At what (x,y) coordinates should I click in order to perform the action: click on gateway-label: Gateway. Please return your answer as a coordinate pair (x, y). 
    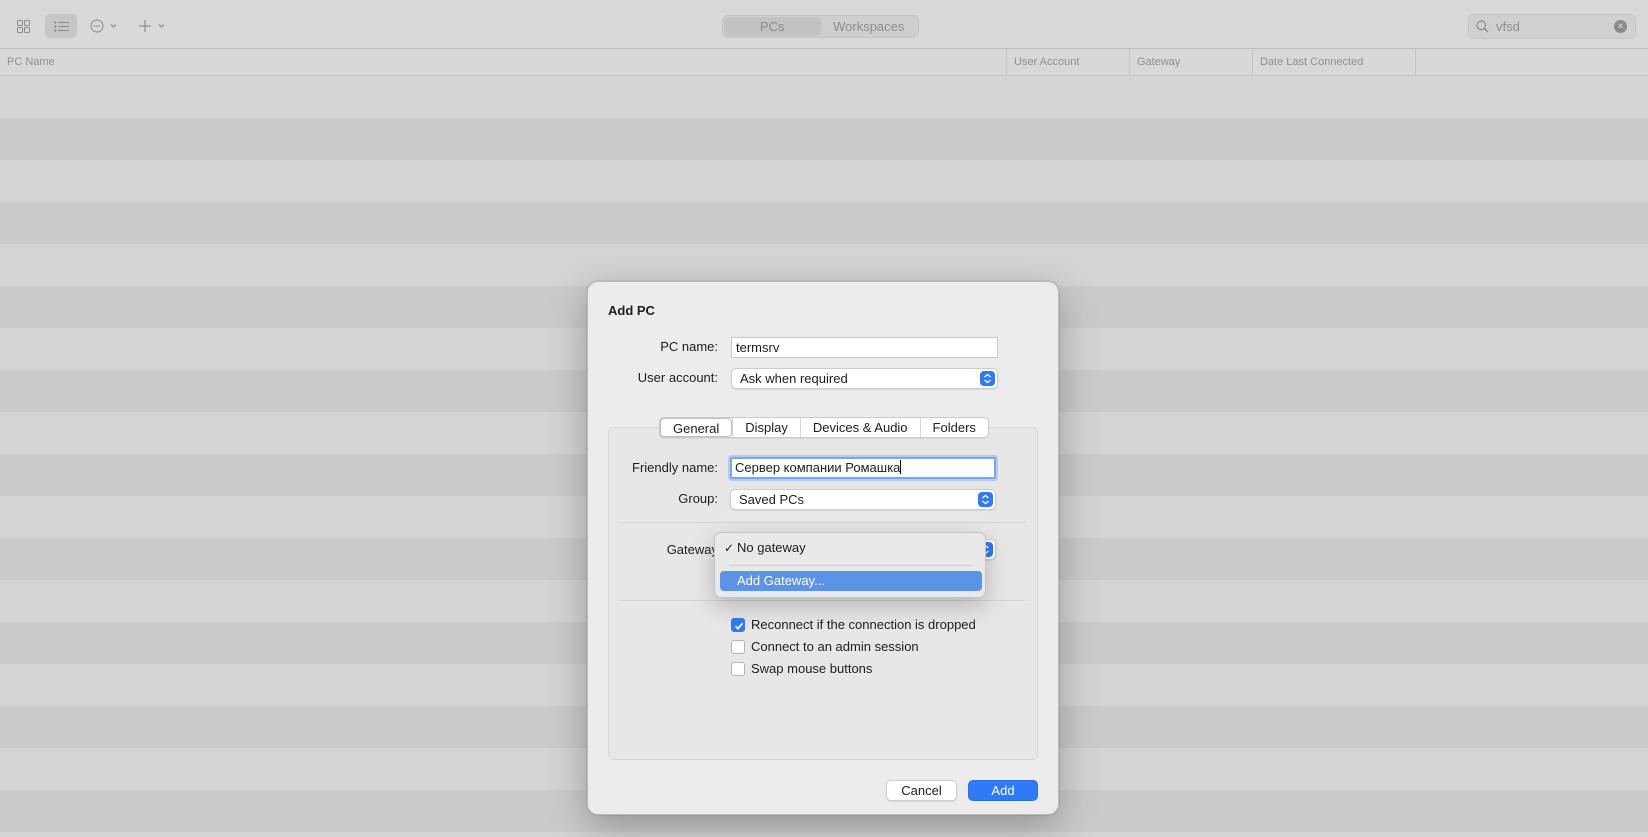
    Looking at the image, I should click on (653, 549).